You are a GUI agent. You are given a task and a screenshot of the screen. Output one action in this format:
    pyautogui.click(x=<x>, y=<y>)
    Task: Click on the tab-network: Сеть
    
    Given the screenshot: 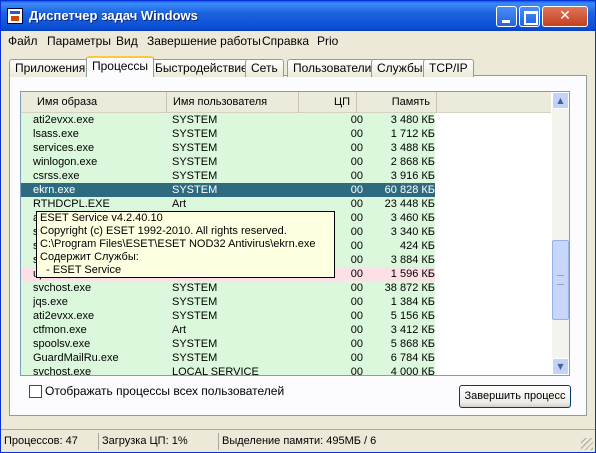 What is the action you would take?
    pyautogui.click(x=264, y=68)
    